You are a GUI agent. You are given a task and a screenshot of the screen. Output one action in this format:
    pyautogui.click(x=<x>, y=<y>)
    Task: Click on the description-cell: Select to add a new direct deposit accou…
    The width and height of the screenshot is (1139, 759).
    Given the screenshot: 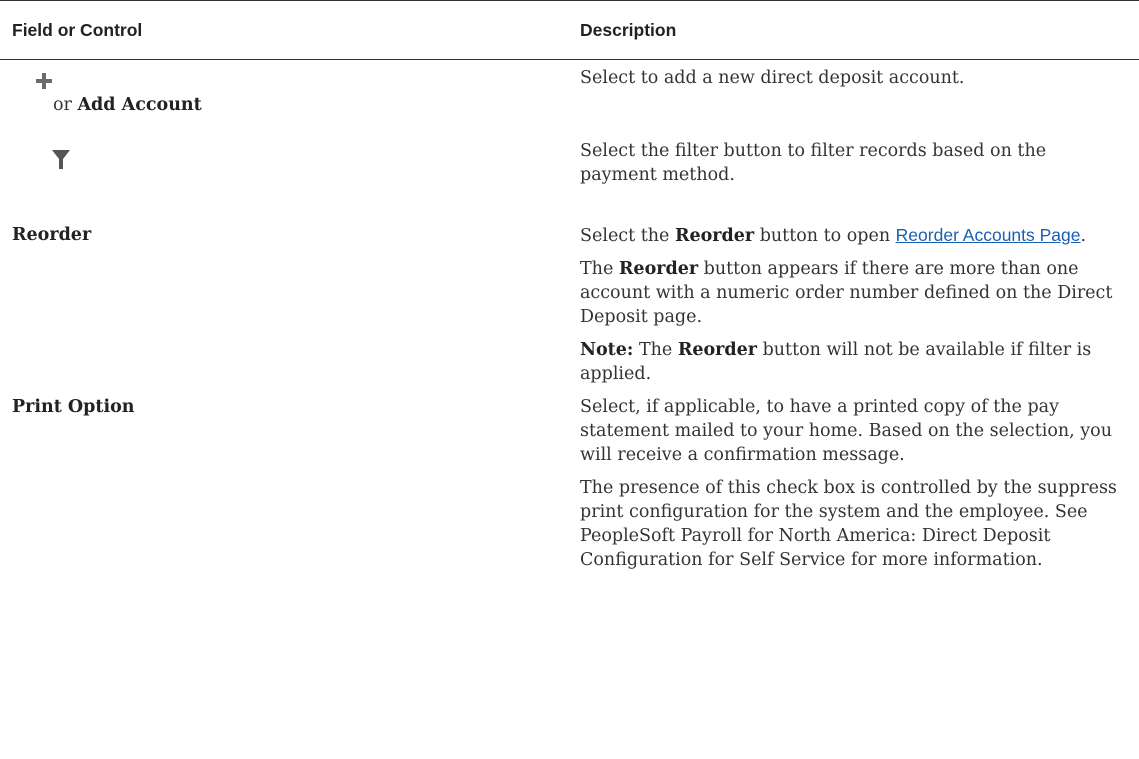 What is the action you would take?
    pyautogui.click(x=858, y=97)
    